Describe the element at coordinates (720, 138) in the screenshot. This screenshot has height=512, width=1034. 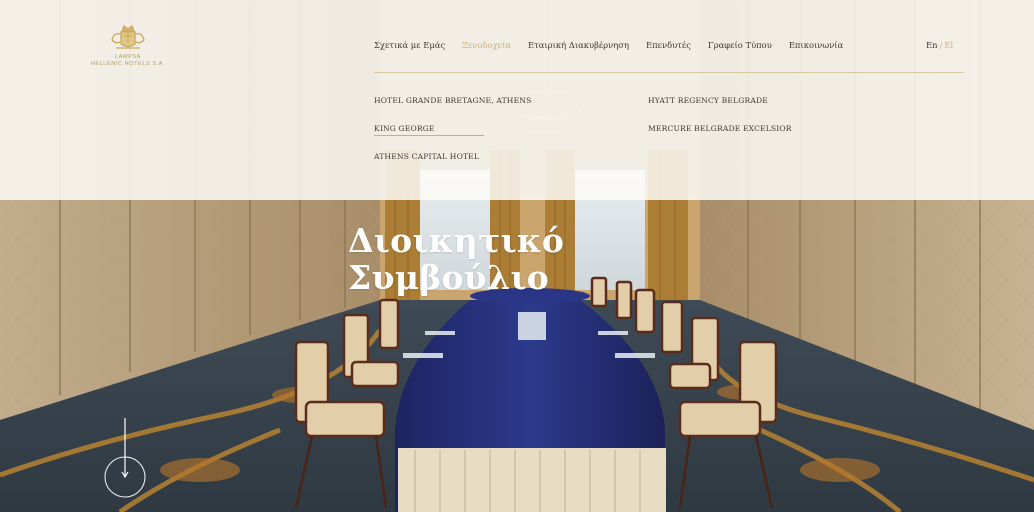
I see `submenu-item-mercure-belgrade: MERCURE BELGRADE EXCELSIOR` at that location.